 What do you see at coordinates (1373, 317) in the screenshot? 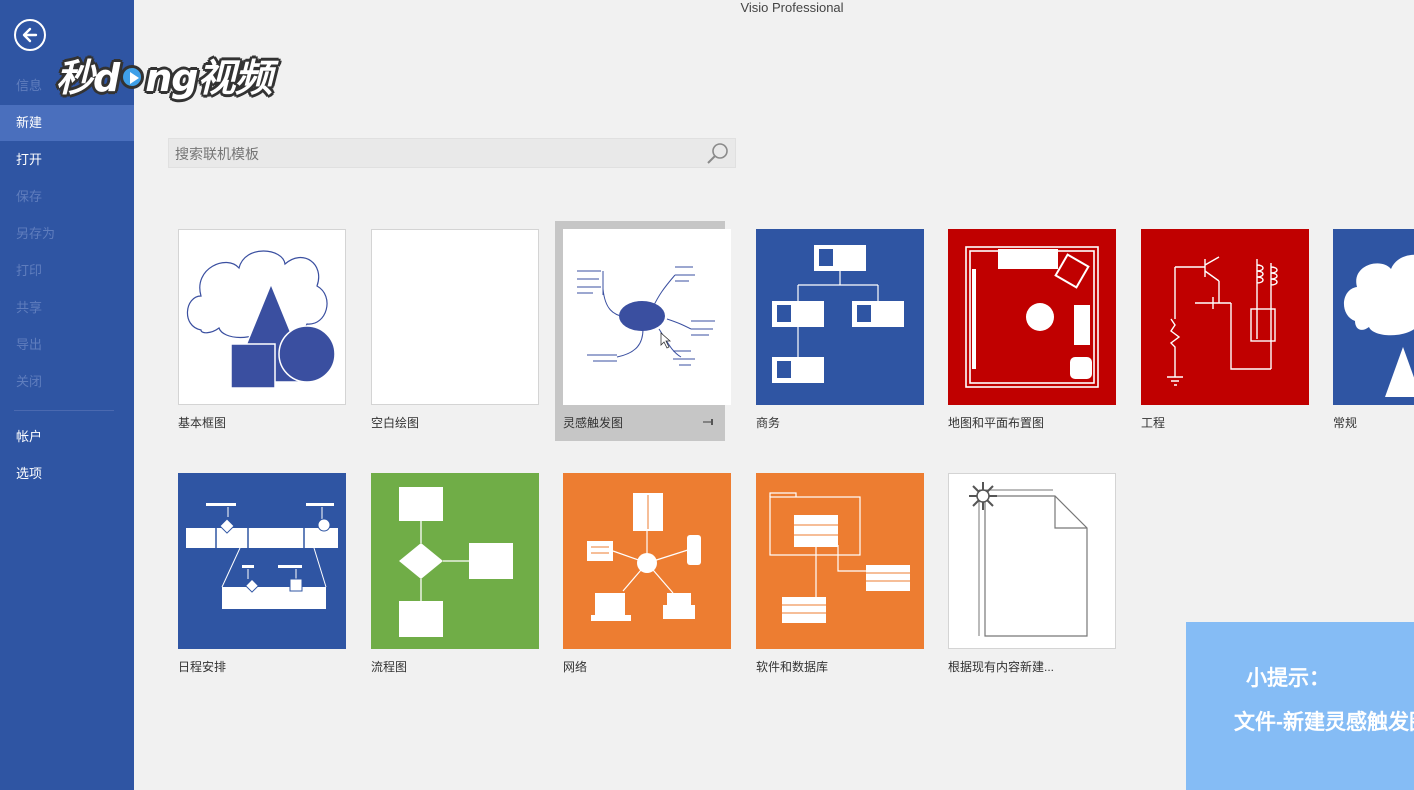
I see `general-shapes-icon` at bounding box center [1373, 317].